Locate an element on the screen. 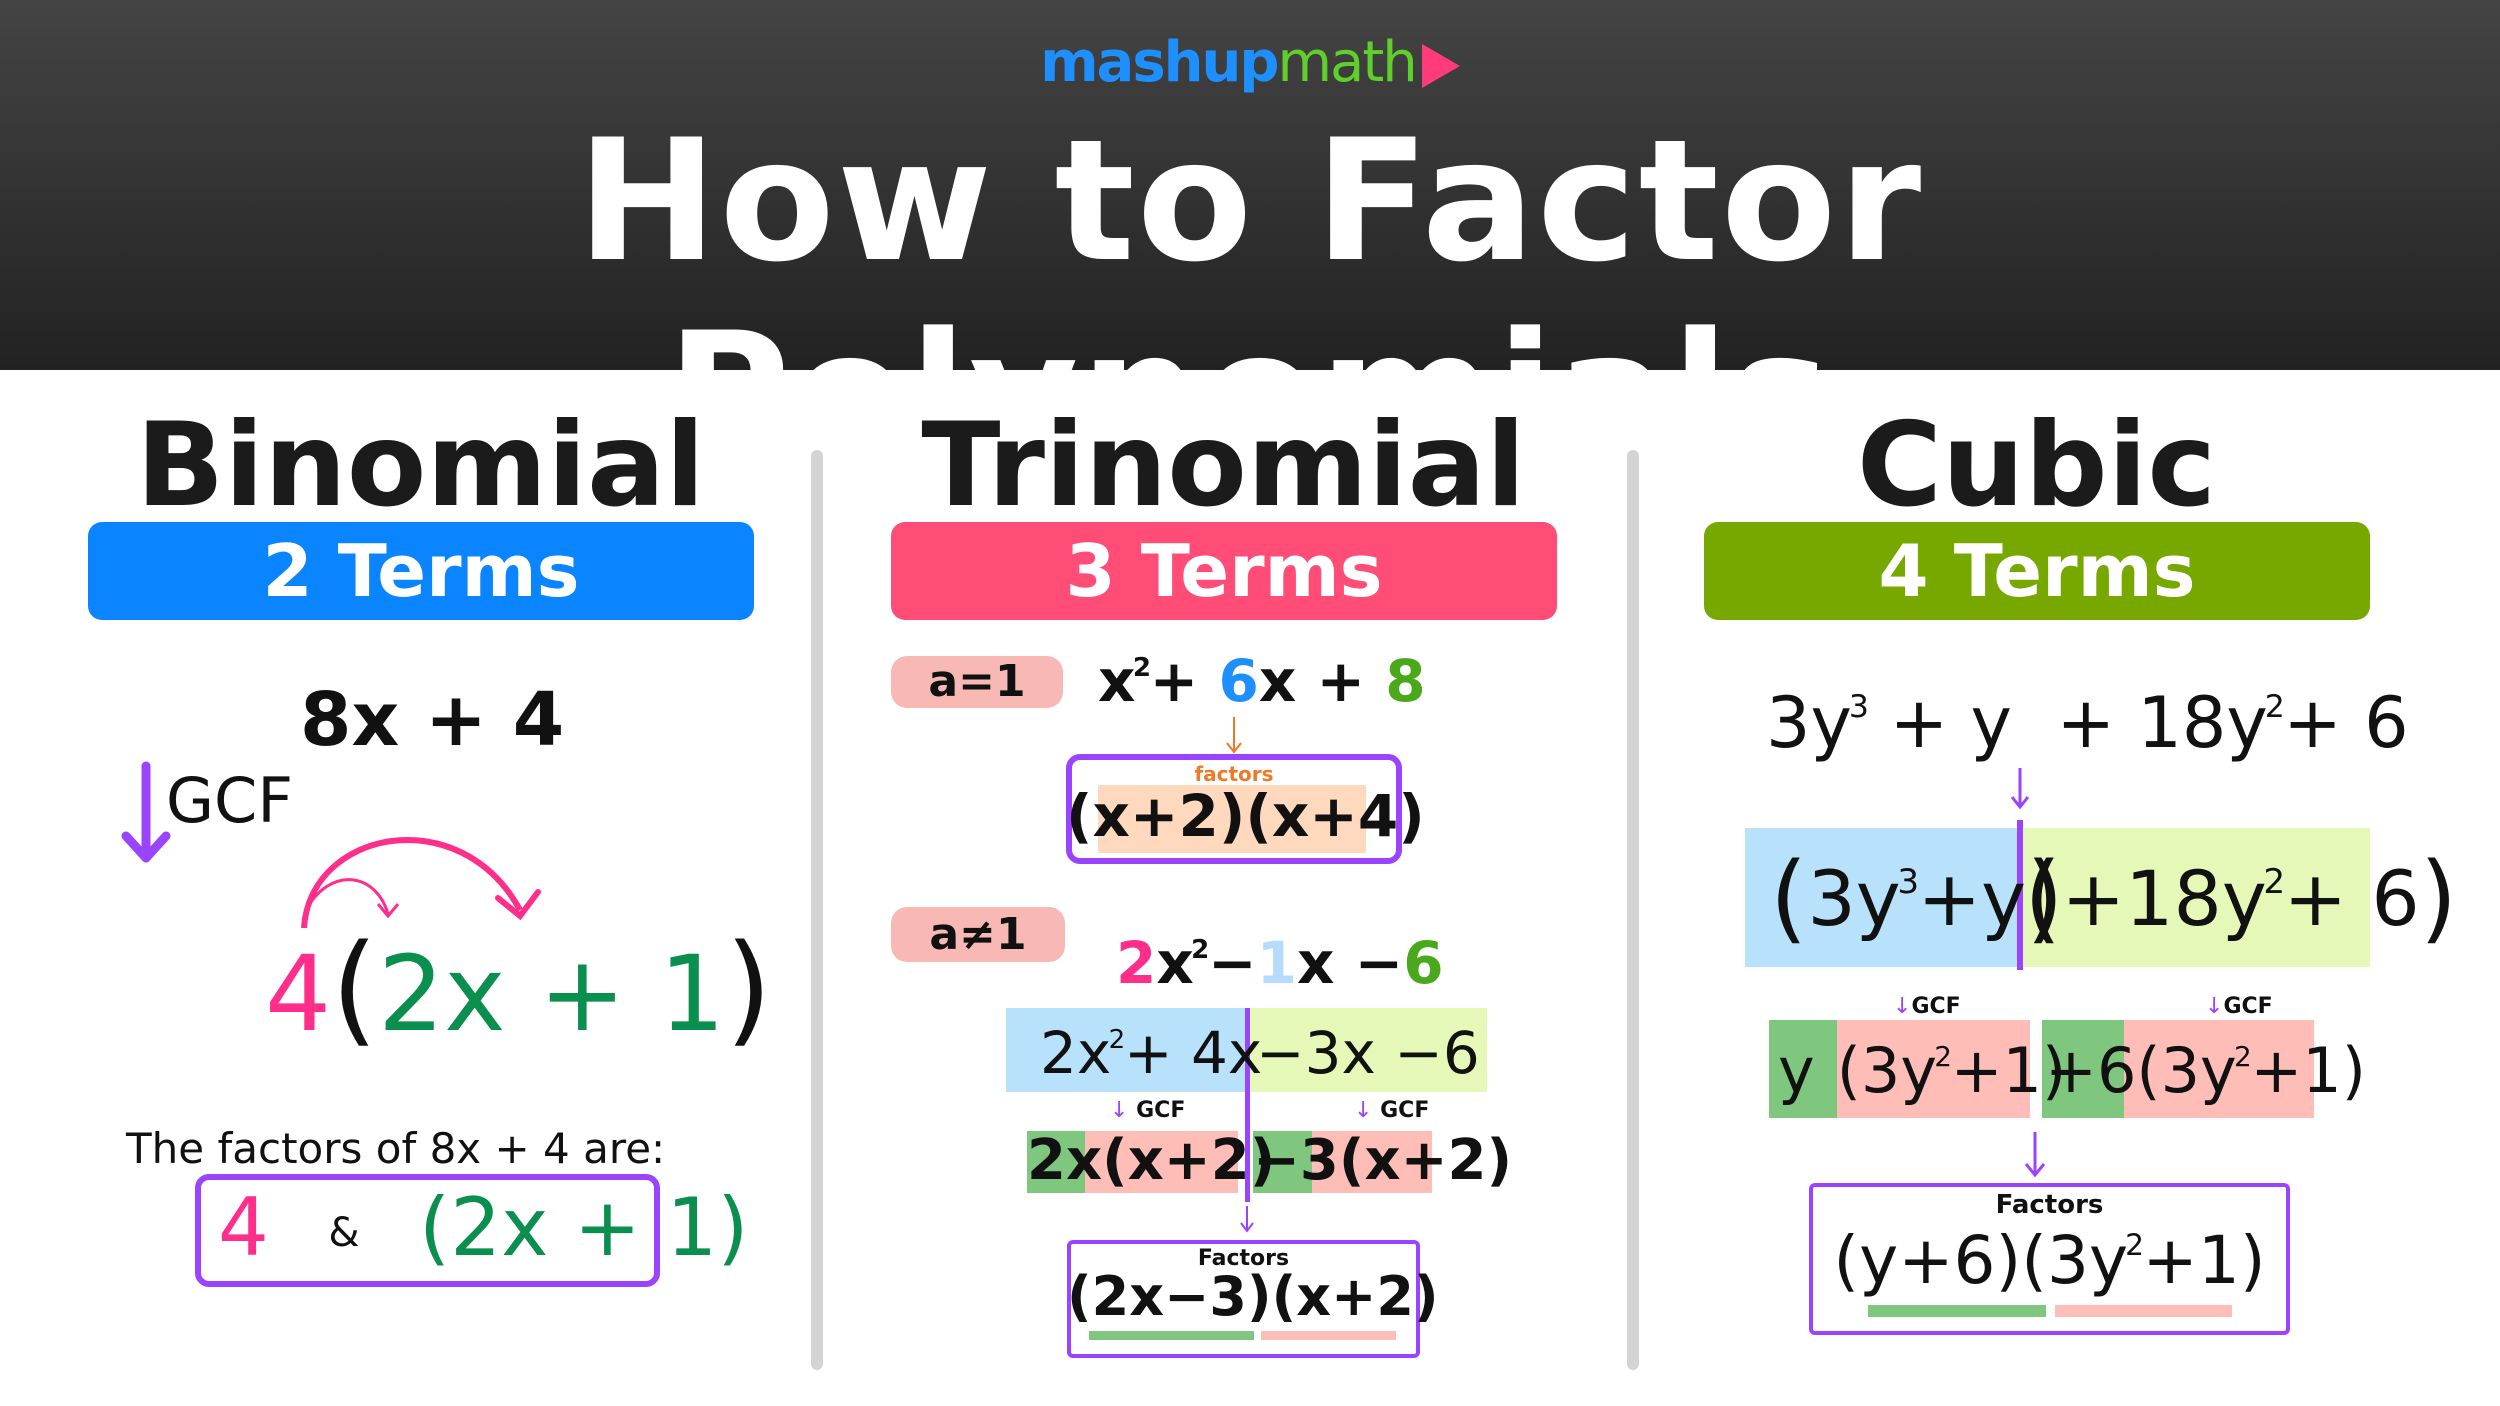 The image size is (2500, 1406). case-a-not-1-label: a≠1 is located at coordinates (978, 934).